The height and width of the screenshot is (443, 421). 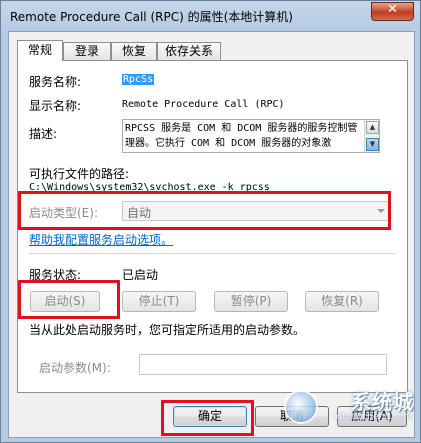 I want to click on tab-dependencies: 依存关系, so click(x=189, y=51).